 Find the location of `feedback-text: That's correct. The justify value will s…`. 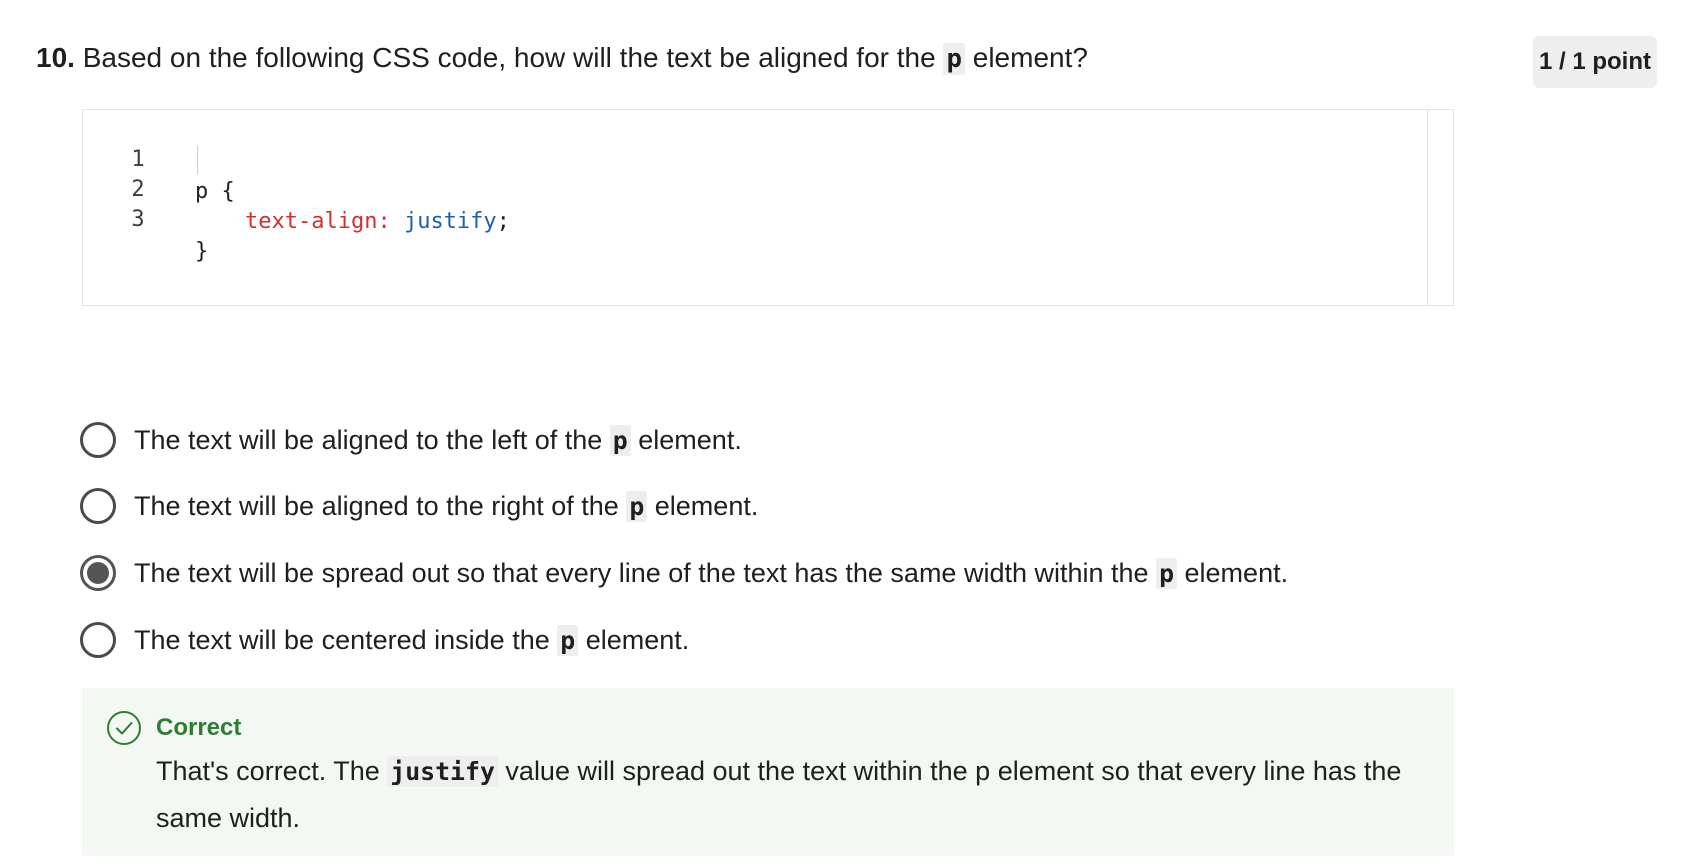

feedback-text: That's correct. The justify value will s… is located at coordinates (791, 794).